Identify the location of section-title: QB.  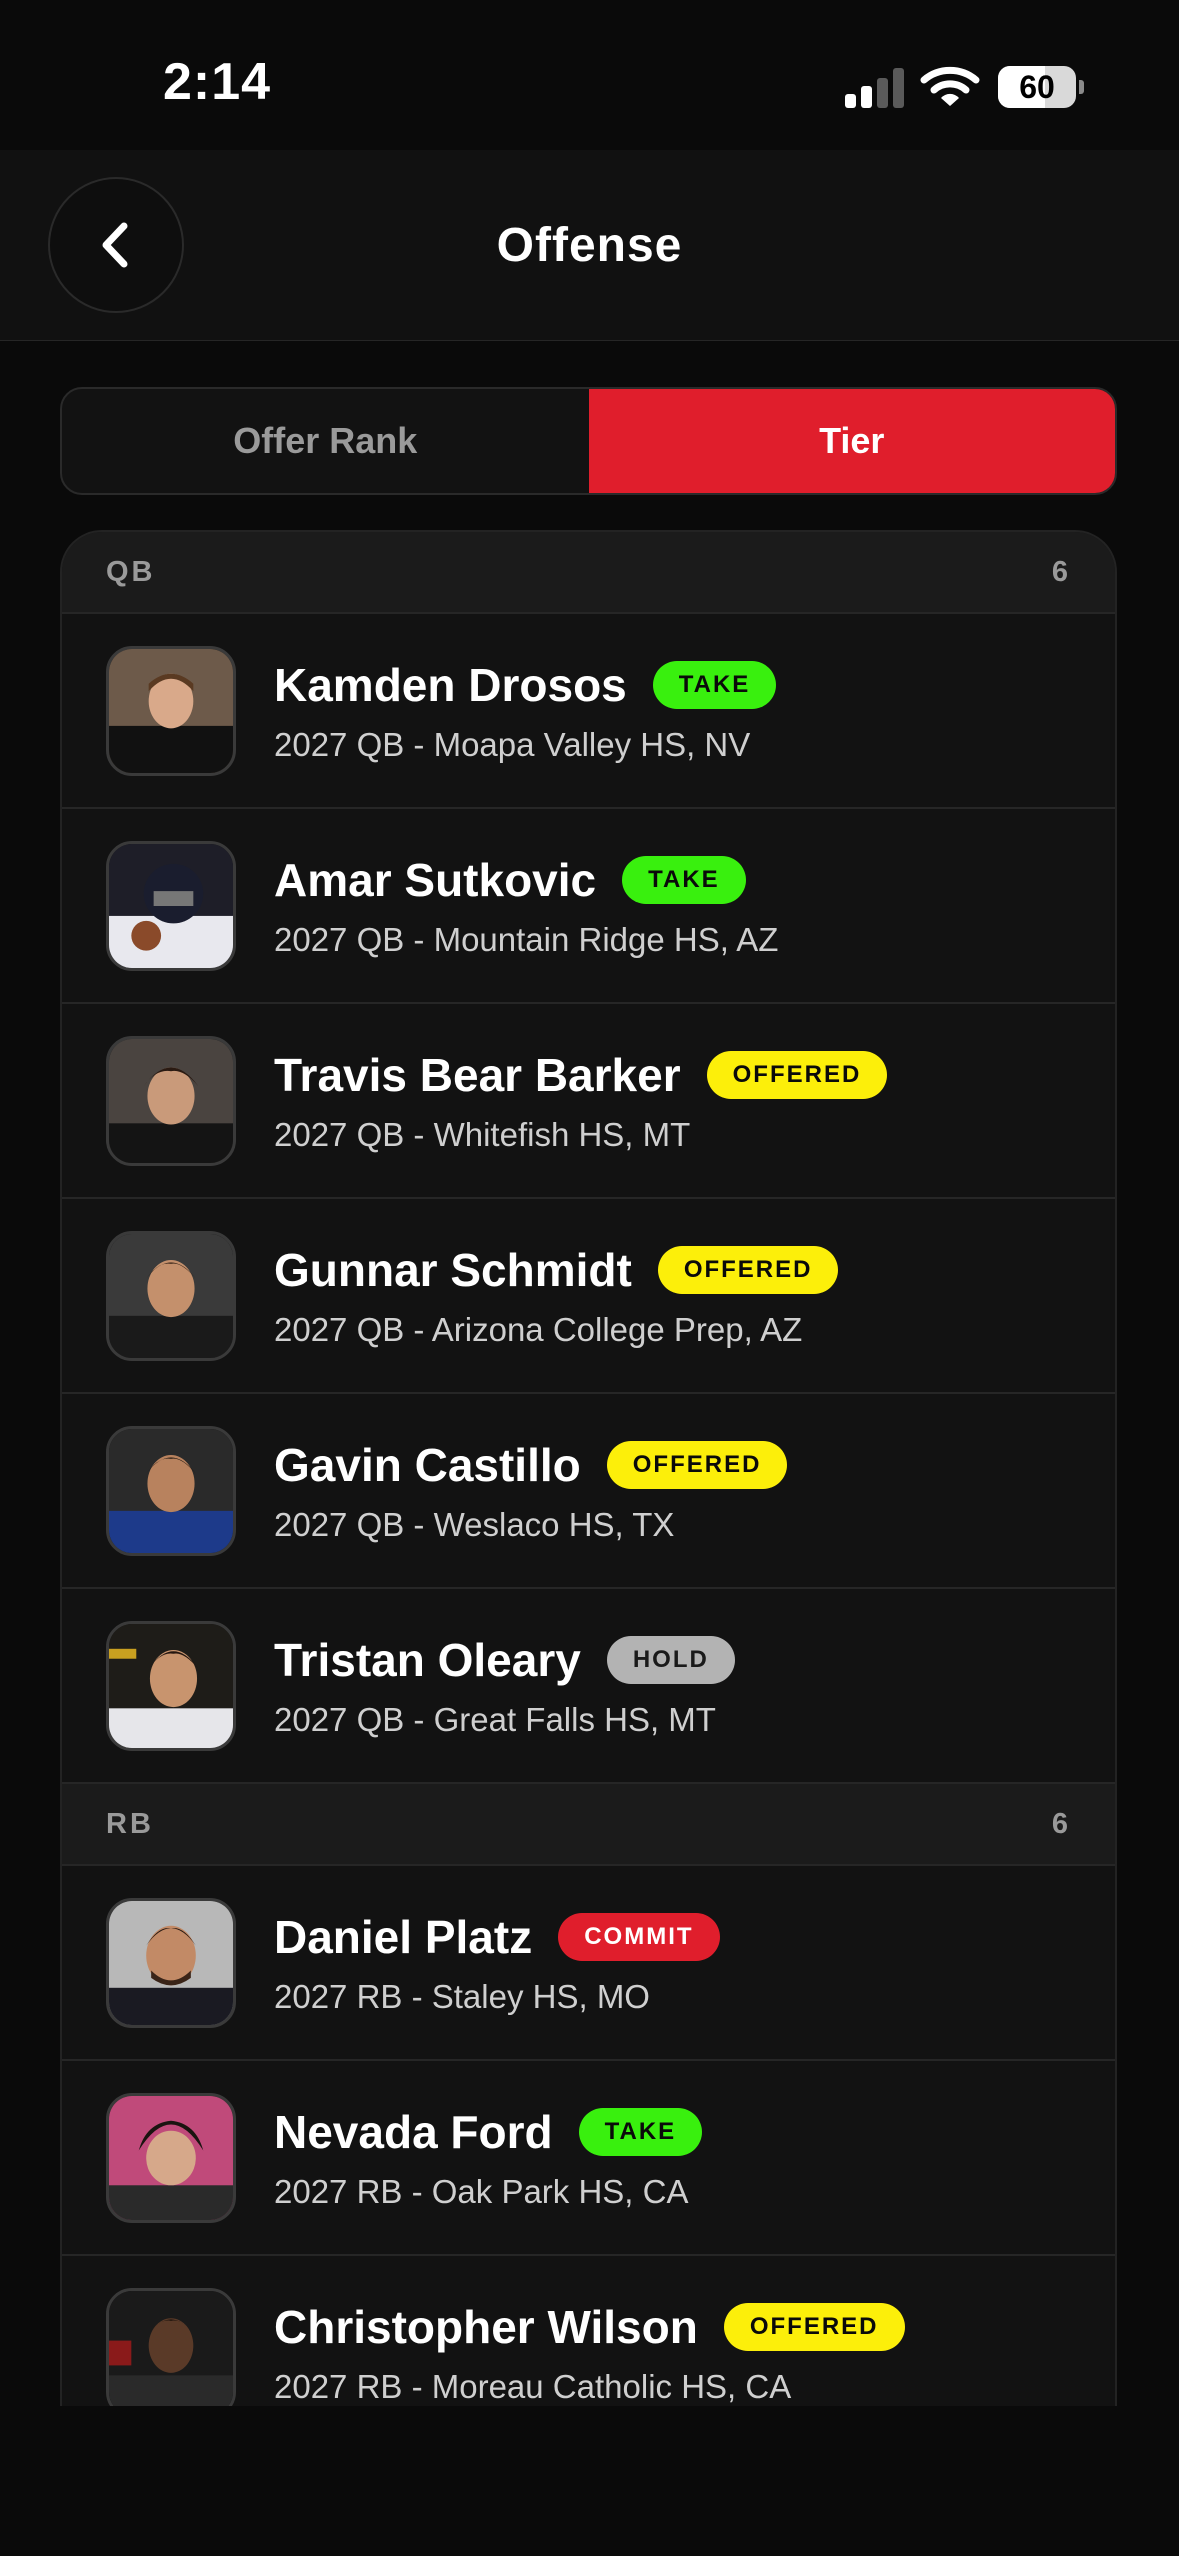
(131, 571).